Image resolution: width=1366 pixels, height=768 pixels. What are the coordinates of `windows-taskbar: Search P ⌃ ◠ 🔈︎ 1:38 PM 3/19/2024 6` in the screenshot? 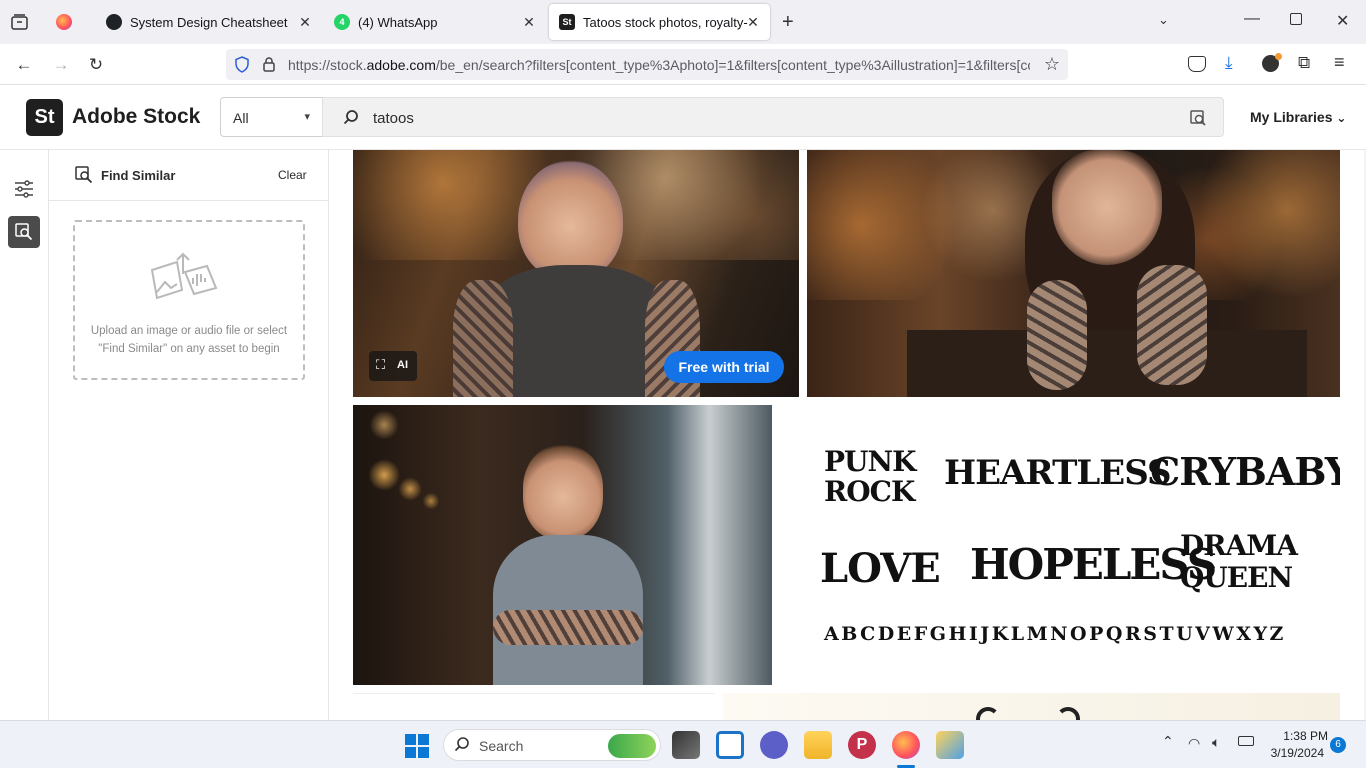 It's located at (683, 744).